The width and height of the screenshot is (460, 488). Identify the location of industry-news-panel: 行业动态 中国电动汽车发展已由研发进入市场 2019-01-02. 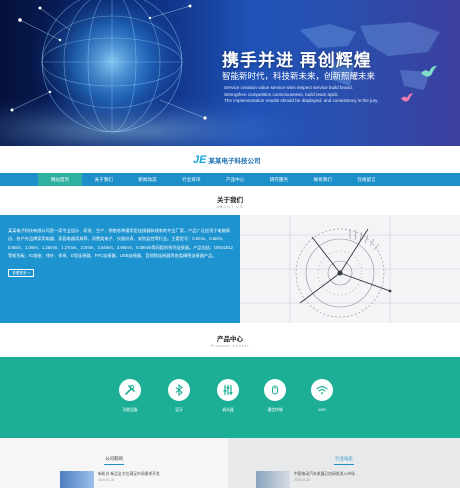
(344, 463).